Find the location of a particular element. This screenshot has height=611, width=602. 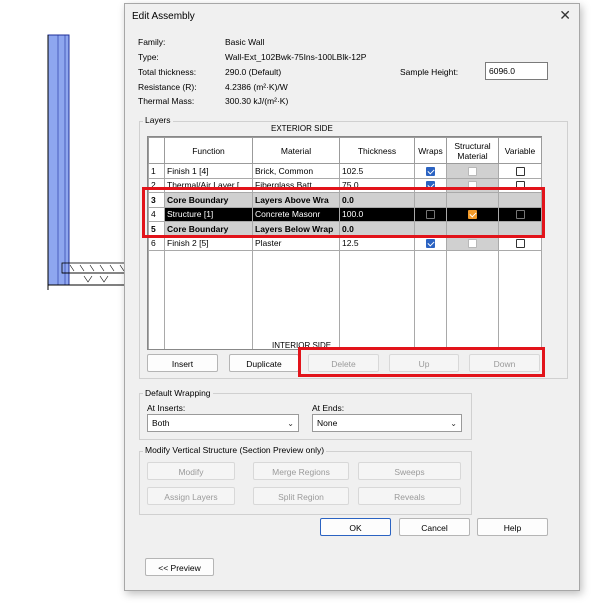

reveals-button: Reveals is located at coordinates (409, 496).